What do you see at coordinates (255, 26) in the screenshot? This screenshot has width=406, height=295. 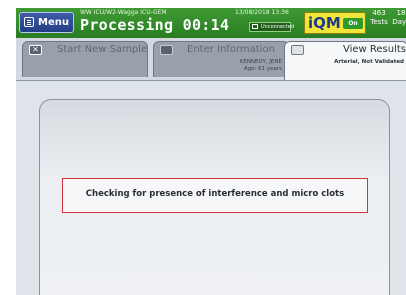 I see `network-icon` at bounding box center [255, 26].